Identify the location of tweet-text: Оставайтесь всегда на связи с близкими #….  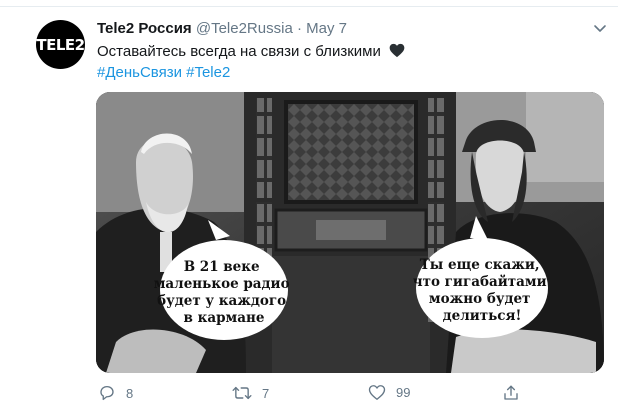
(347, 62).